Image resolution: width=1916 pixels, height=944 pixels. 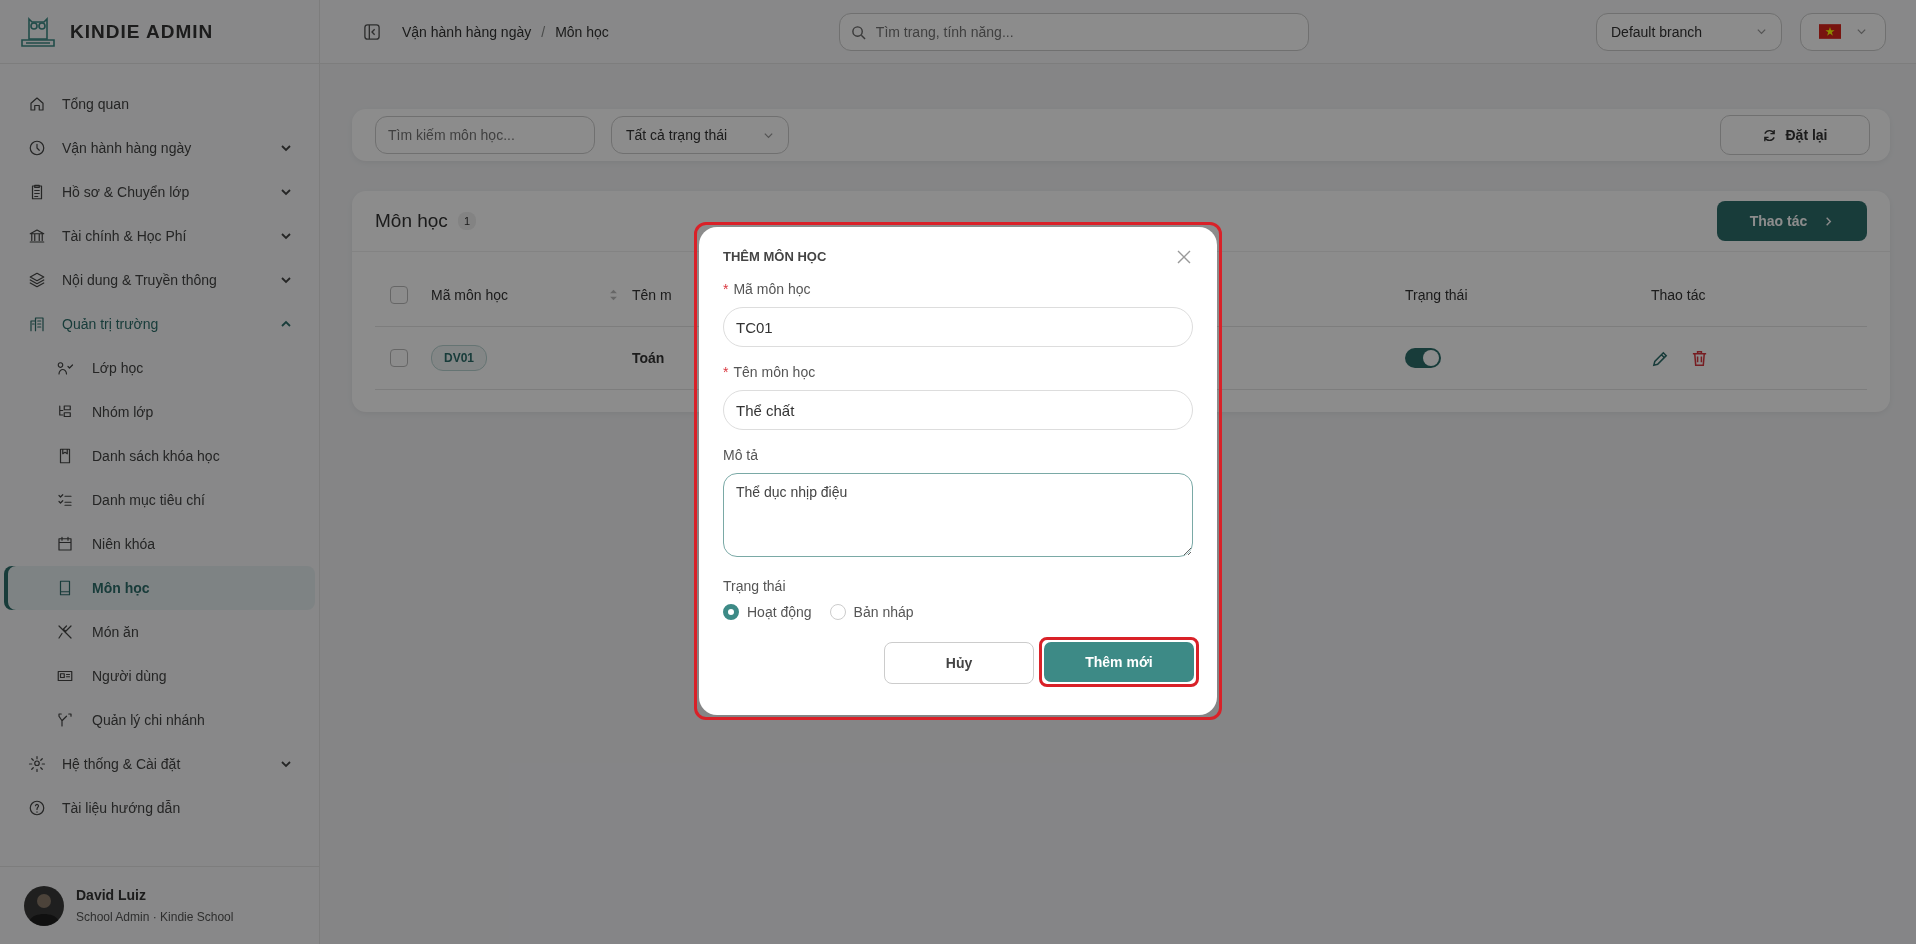 I want to click on sidebar-subitem: Nhóm lớp, so click(x=159, y=412).